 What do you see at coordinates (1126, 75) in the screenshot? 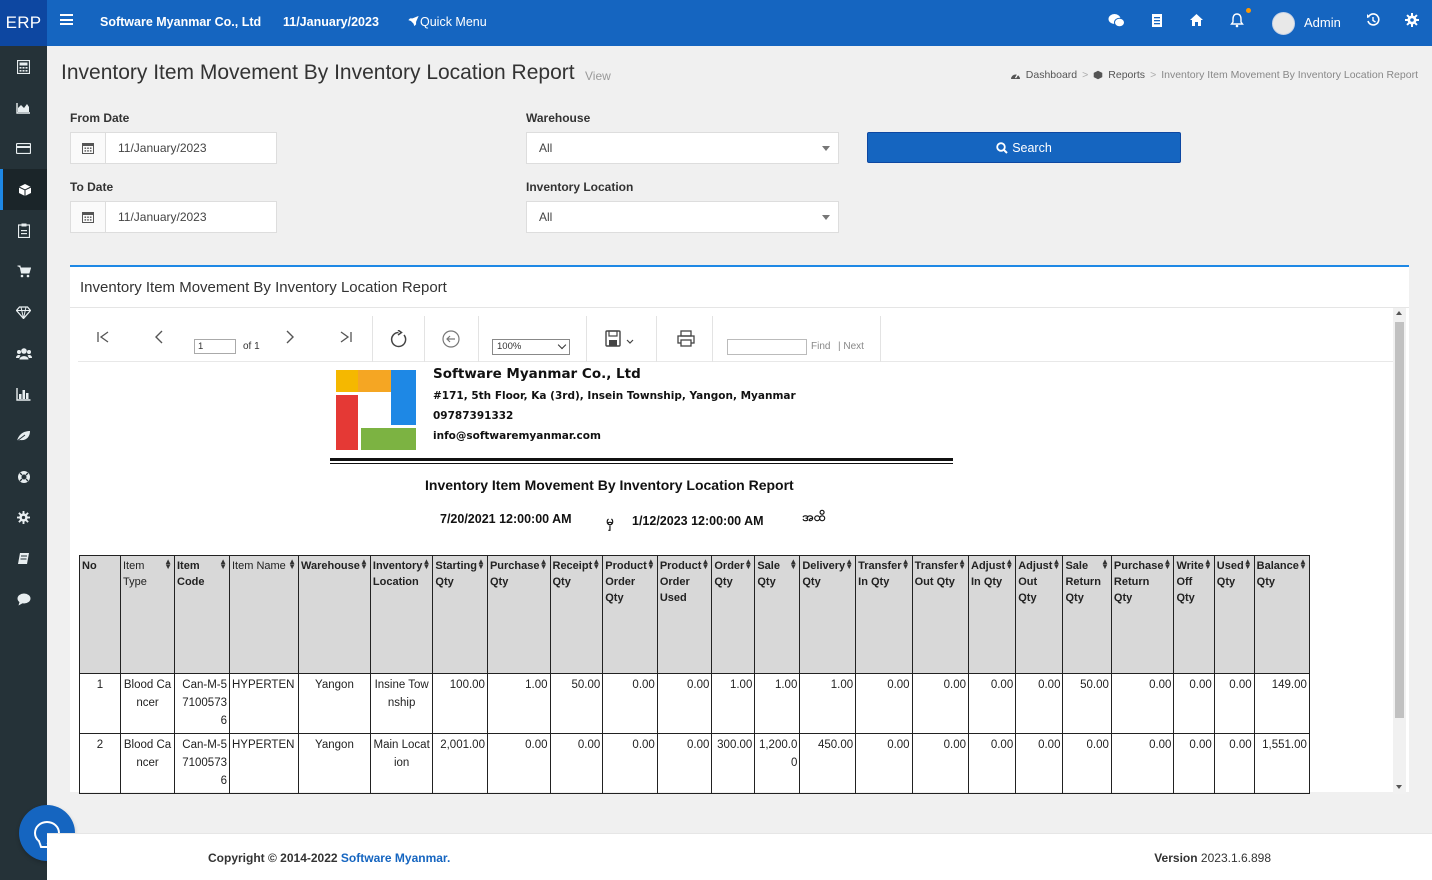
I see `breadcrumb-reports: Reports` at bounding box center [1126, 75].